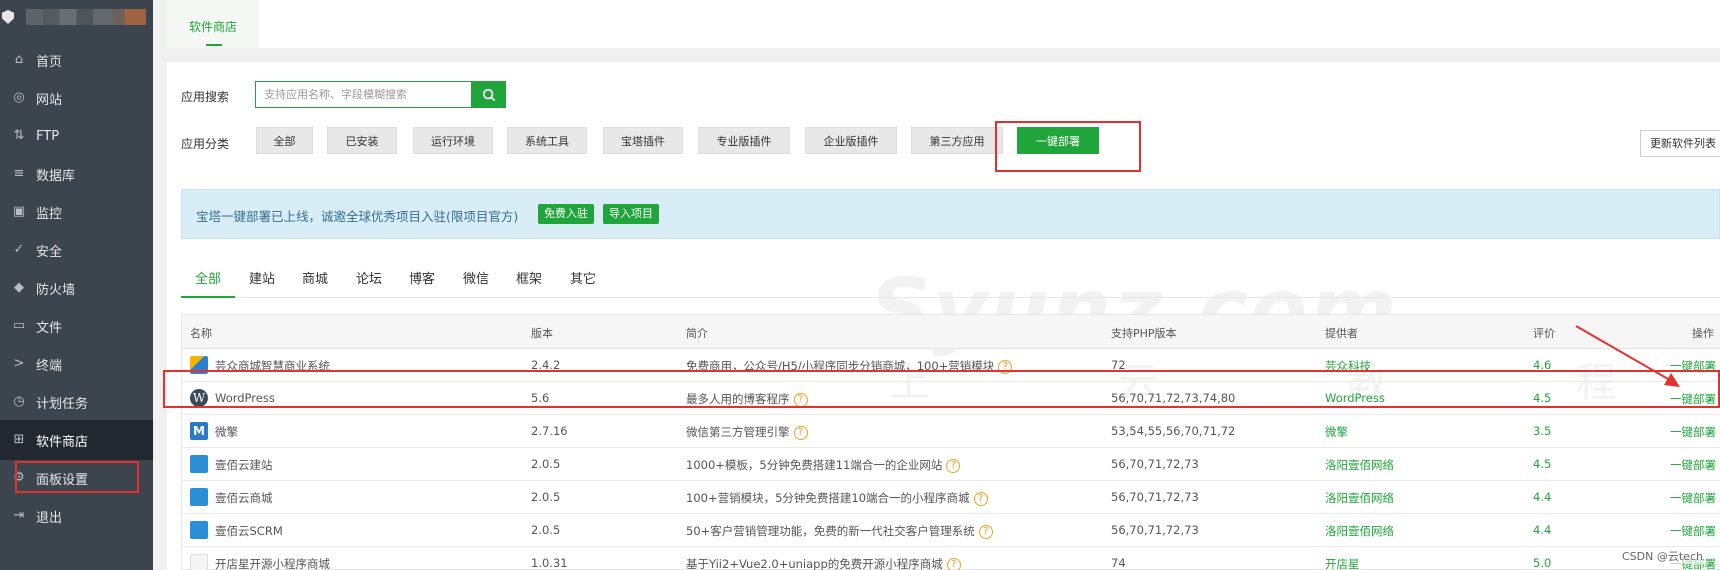 This screenshot has height=570, width=1720. What do you see at coordinates (19, 439) in the screenshot?
I see `apps-icon: ⊞` at bounding box center [19, 439].